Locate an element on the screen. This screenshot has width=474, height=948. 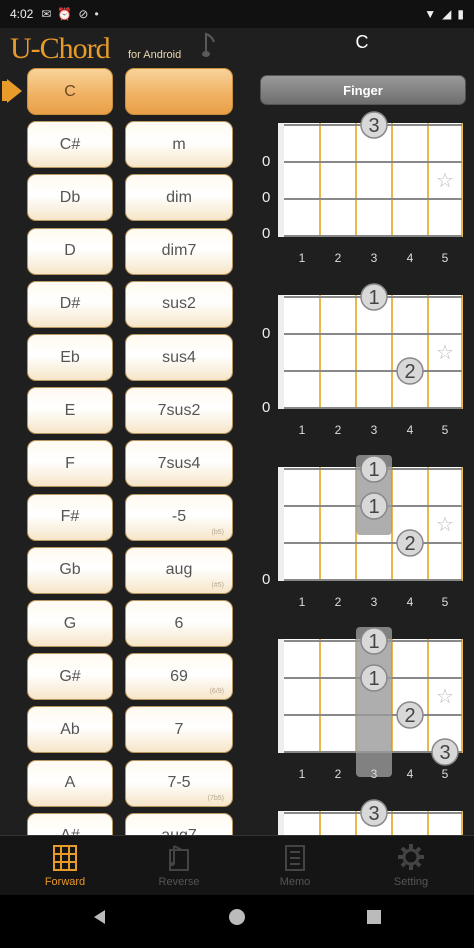
root-note-label: D# is located at coordinates (70, 304).